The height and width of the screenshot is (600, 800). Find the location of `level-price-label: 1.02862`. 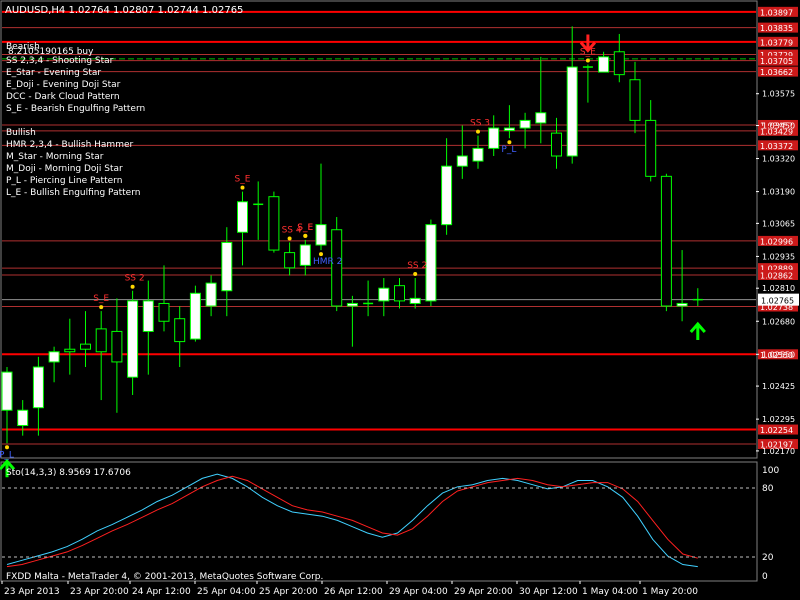

level-price-label: 1.02862 is located at coordinates (776, 275).